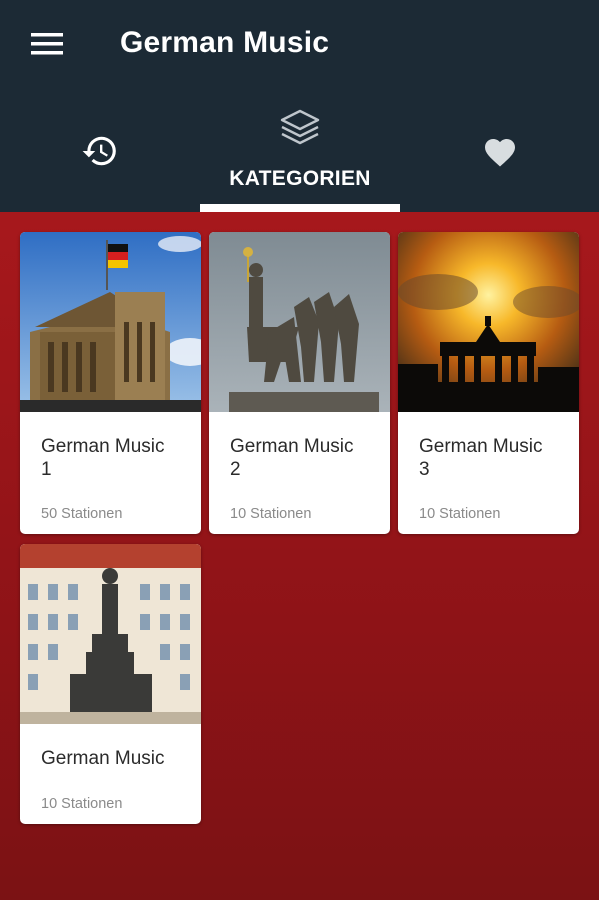 Image resolution: width=599 pixels, height=900 pixels. I want to click on history-icon, so click(99, 151).